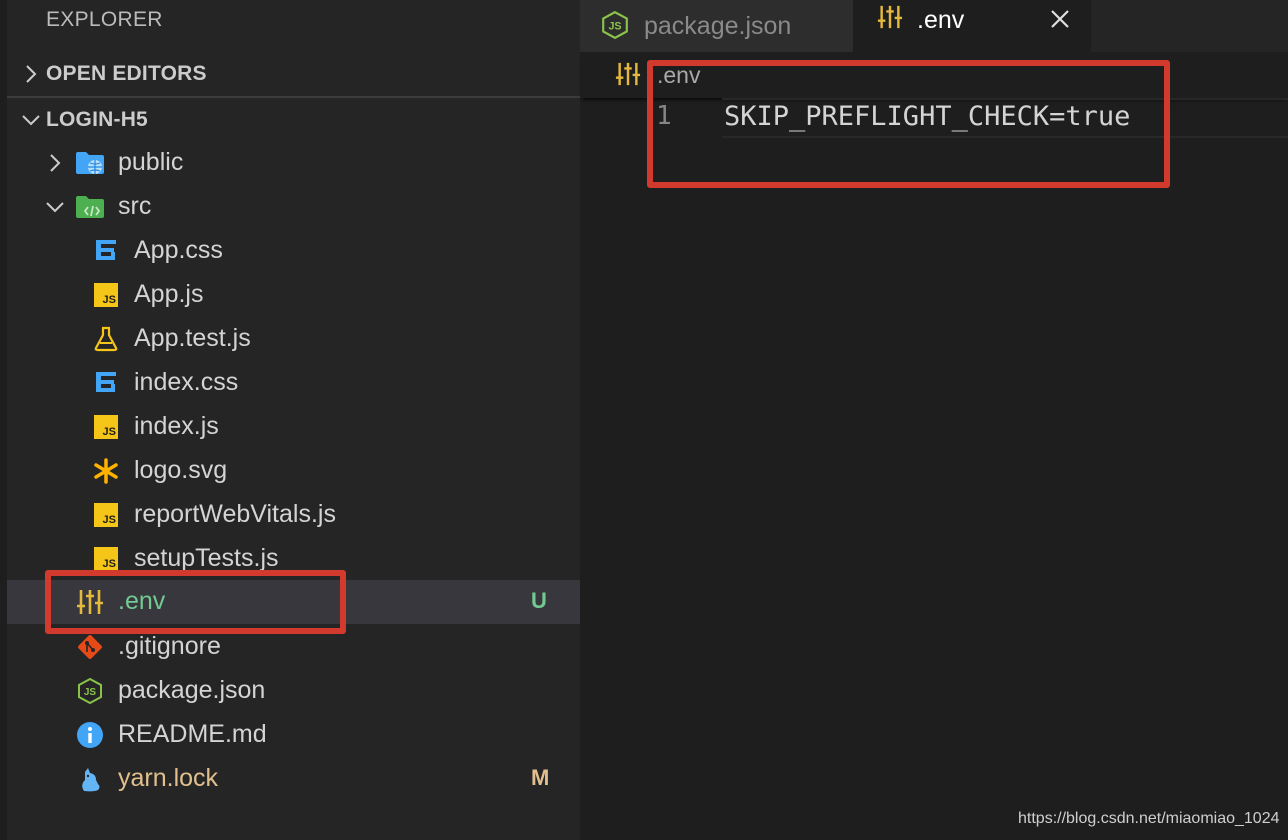 This screenshot has width=1288, height=840. What do you see at coordinates (168, 778) in the screenshot?
I see `tree-item-label: yarn.lock` at bounding box center [168, 778].